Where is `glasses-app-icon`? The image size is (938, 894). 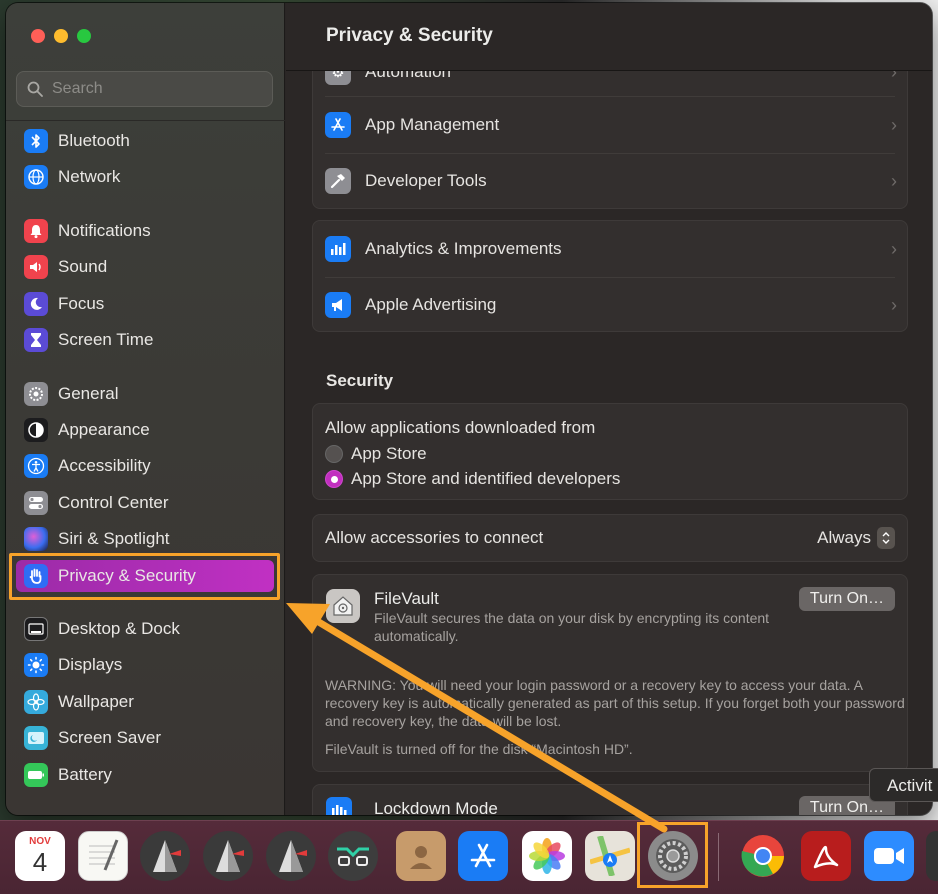 glasses-app-icon is located at coordinates (353, 856).